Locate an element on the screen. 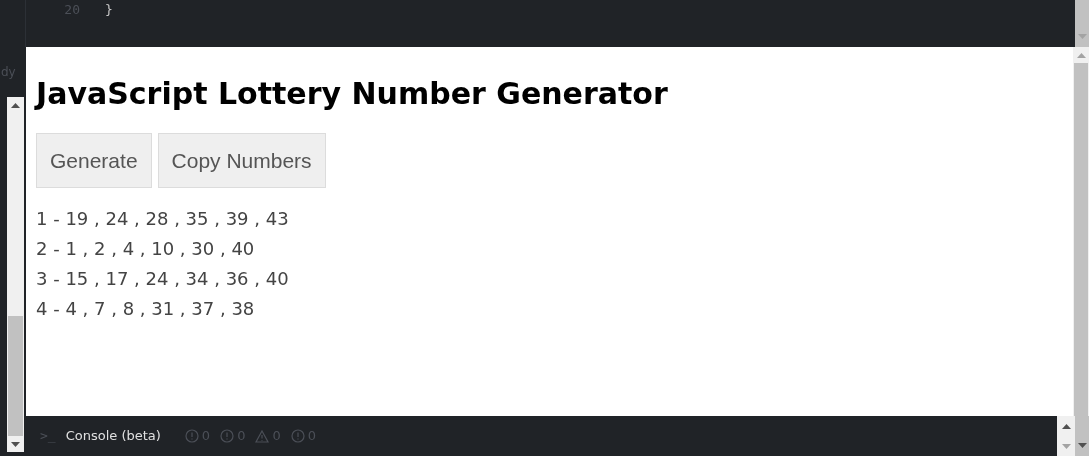 The width and height of the screenshot is (1089, 456). generate-button: Generate is located at coordinates (94, 160).